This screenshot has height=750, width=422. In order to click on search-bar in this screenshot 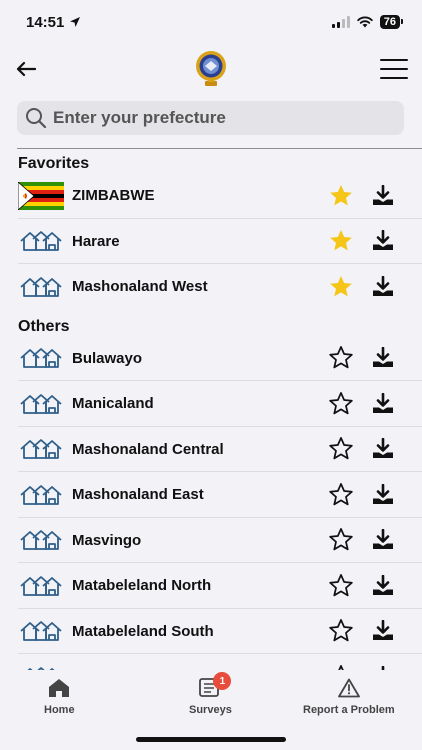, I will do `click(210, 118)`.